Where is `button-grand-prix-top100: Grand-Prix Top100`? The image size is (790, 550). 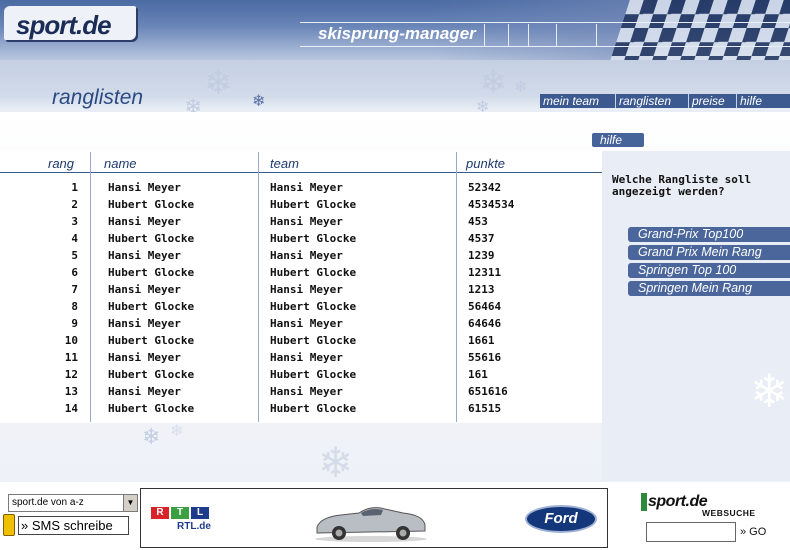 button-grand-prix-top100: Grand-Prix Top100 is located at coordinates (709, 234).